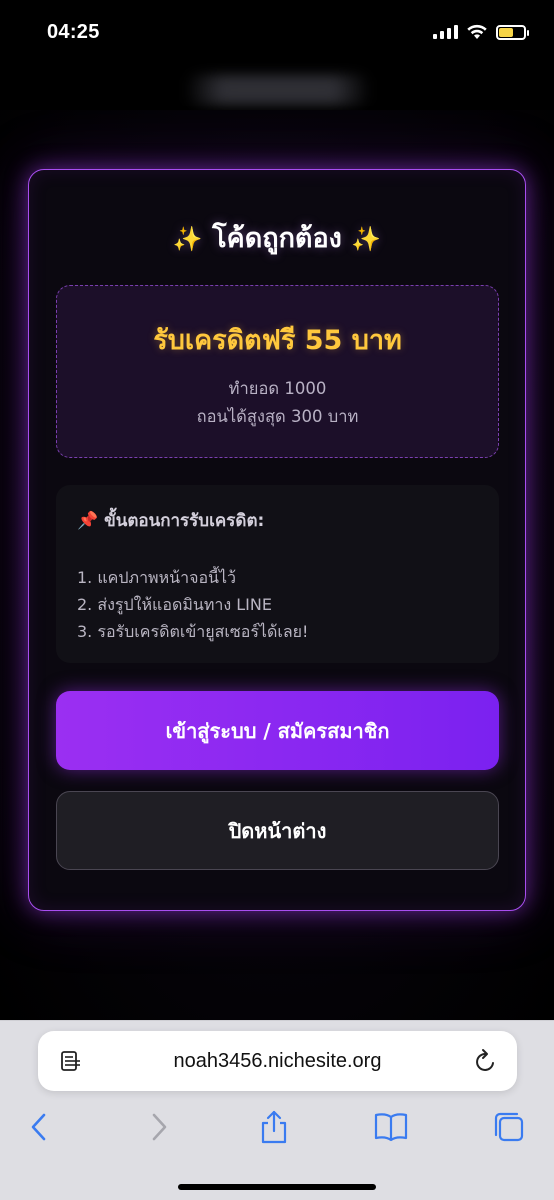 The height and width of the screenshot is (1200, 554). I want to click on blurred-page-title, so click(278, 90).